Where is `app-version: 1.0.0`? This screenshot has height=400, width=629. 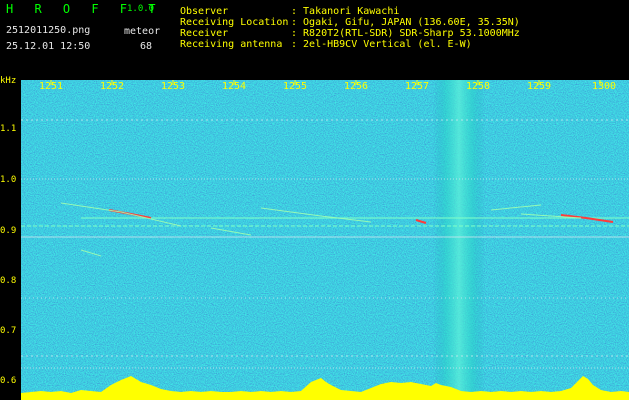
app-version: 1.0.0 is located at coordinates (141, 9).